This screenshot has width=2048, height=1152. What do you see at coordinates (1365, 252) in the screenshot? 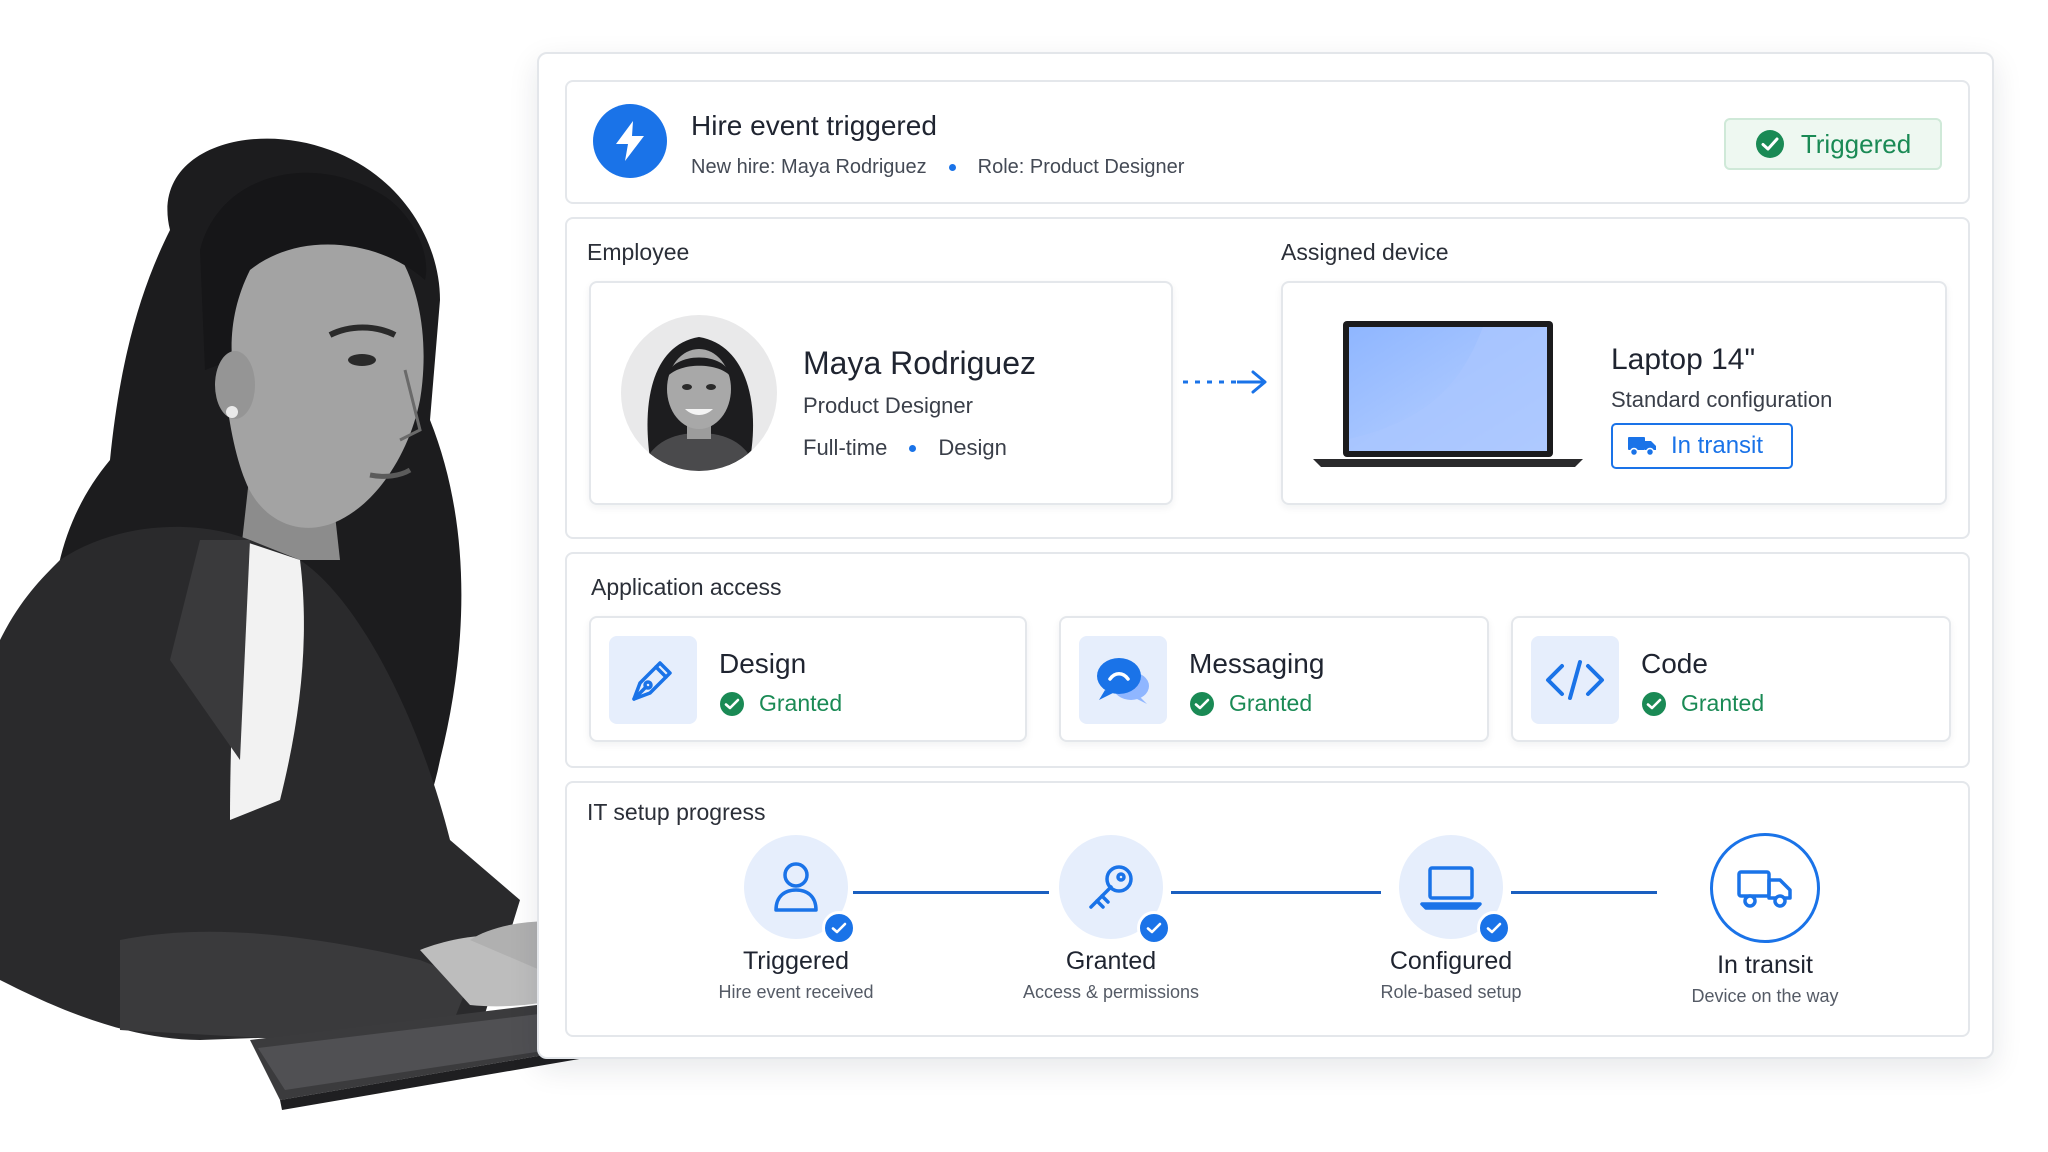
I see `assigned-device-heading: Assigned device` at bounding box center [1365, 252].